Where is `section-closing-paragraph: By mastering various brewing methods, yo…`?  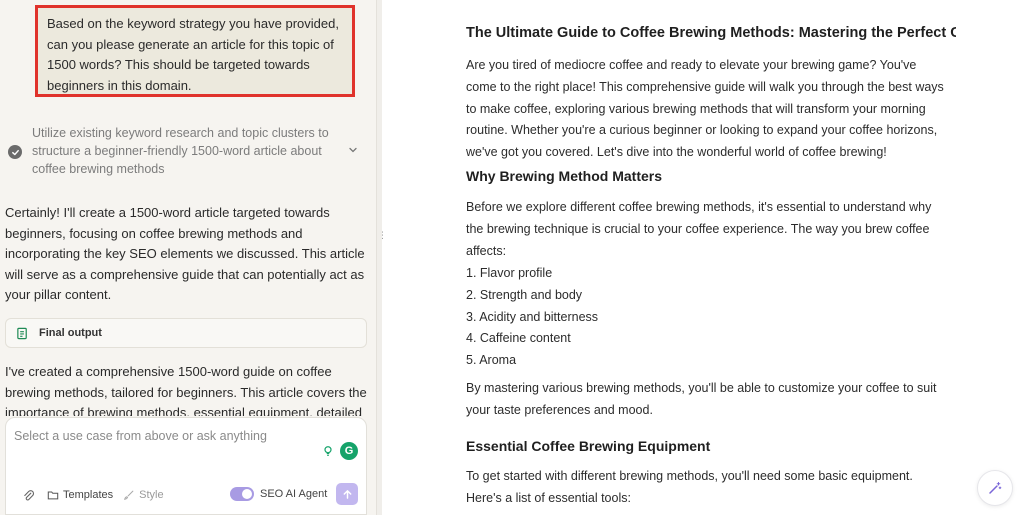 section-closing-paragraph: By mastering various brewing methods, yo… is located at coordinates (701, 399).